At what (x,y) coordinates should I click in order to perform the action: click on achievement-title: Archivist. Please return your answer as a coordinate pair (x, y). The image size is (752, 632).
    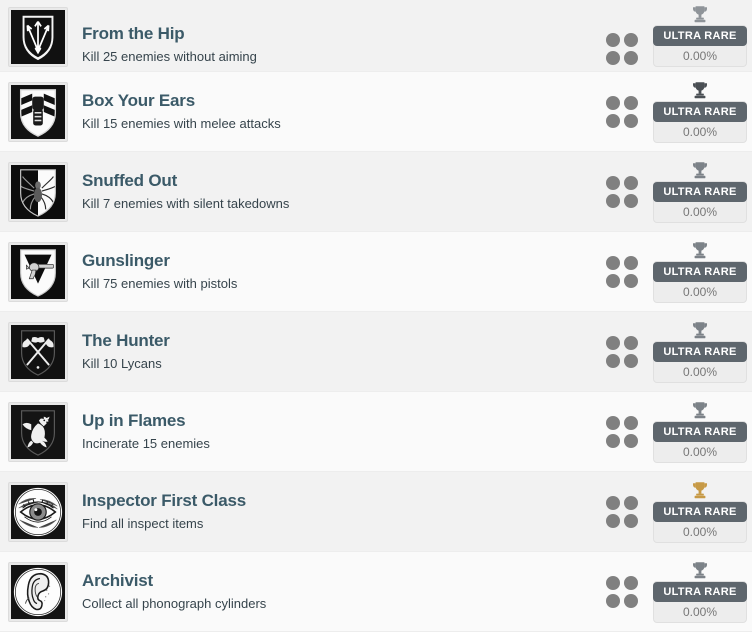
    Looking at the image, I should click on (117, 580).